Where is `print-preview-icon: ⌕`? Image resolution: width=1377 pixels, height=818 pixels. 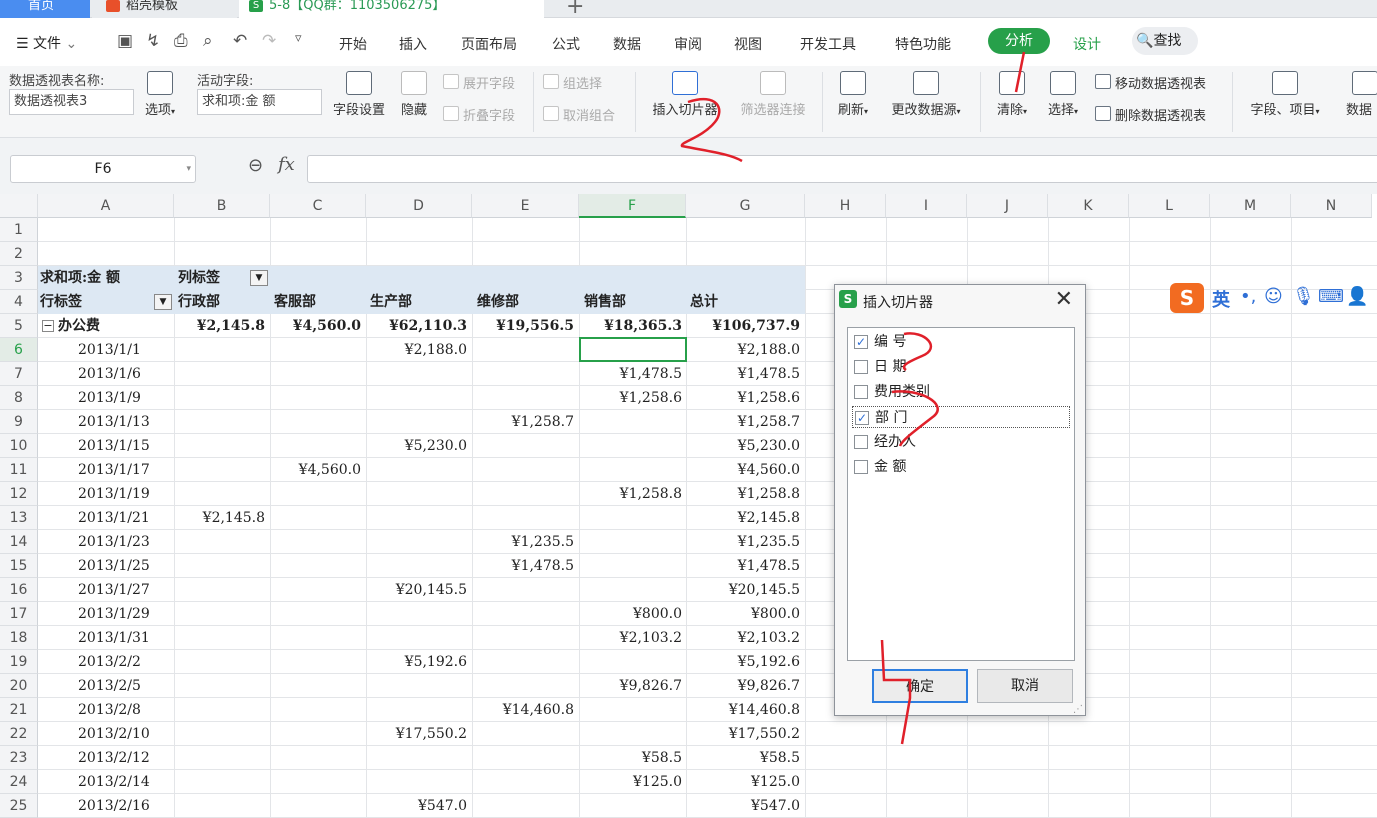
print-preview-icon: ⌕ is located at coordinates (208, 41).